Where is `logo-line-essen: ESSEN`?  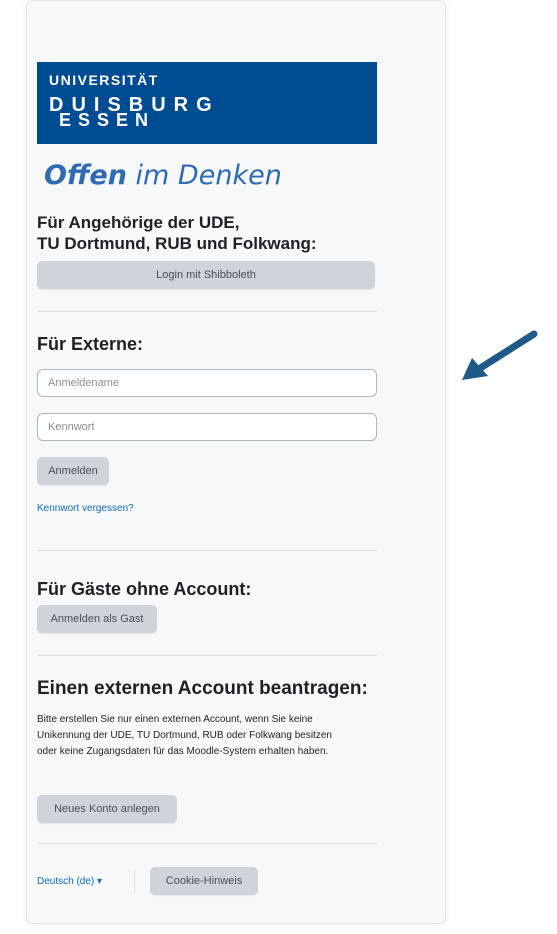
logo-line-essen: ESSEN is located at coordinates (107, 120).